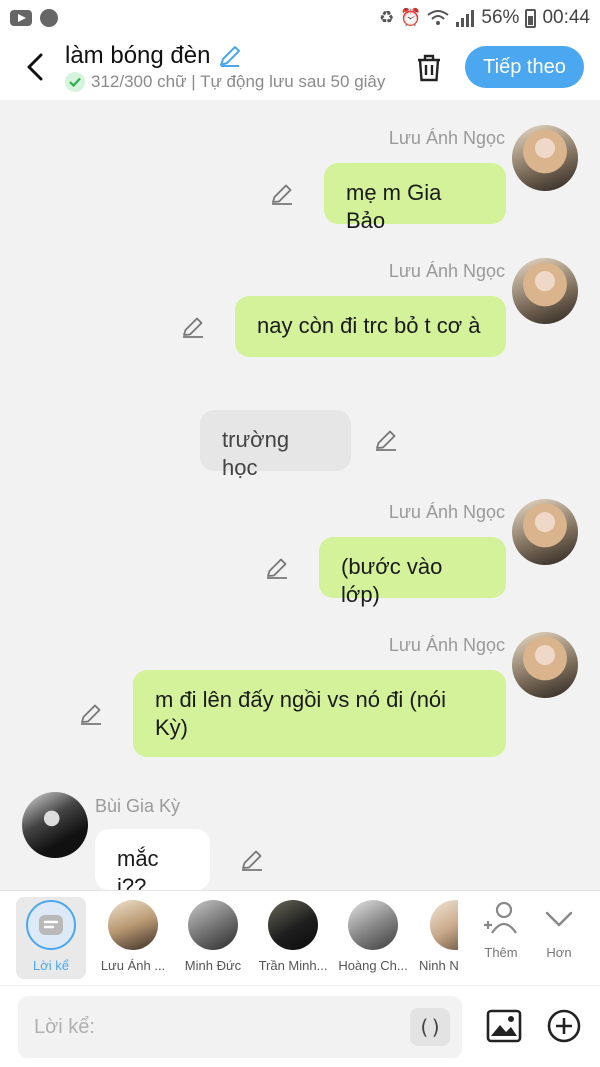 The image size is (600, 1067). I want to click on chevron-left-icon, so click(35, 67).